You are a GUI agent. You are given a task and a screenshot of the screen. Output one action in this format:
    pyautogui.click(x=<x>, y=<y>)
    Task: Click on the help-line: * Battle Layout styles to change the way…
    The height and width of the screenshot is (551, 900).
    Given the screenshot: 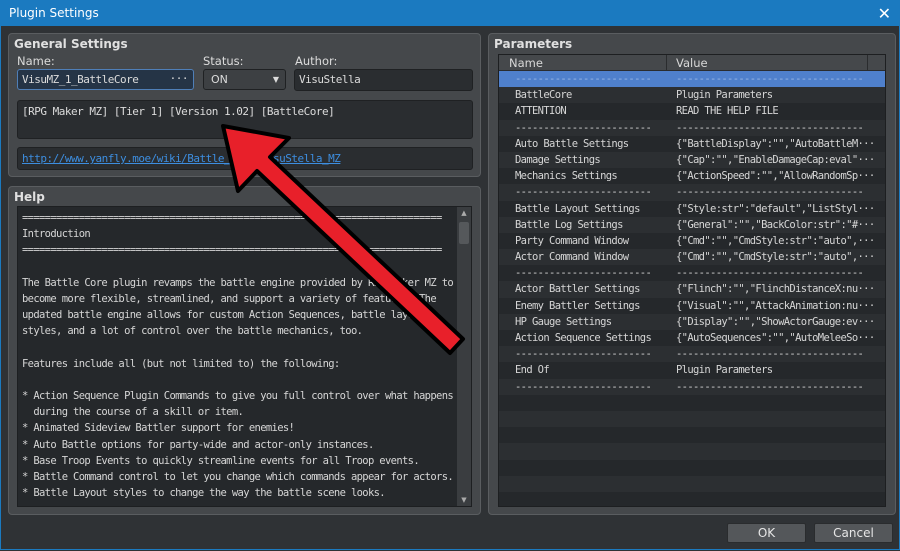 What is the action you would take?
    pyautogui.click(x=204, y=493)
    